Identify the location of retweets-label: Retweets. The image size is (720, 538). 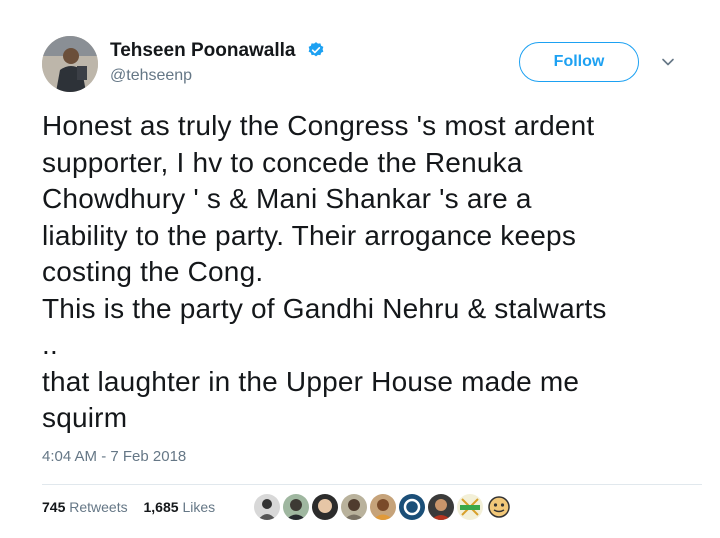
(98, 507).